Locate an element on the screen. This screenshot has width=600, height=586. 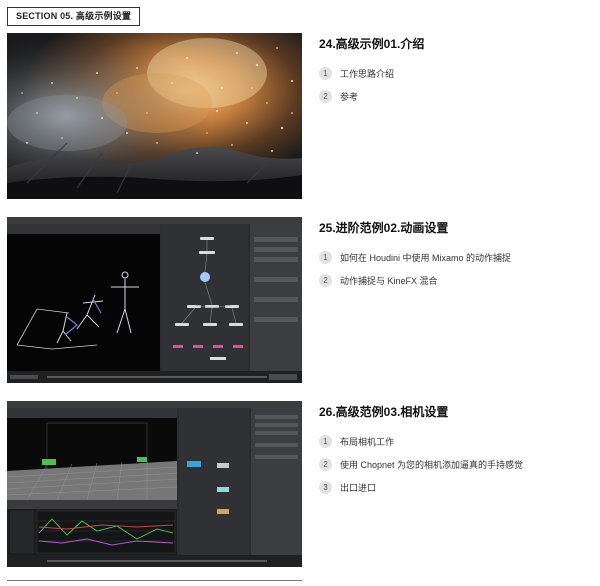
lesson-title: 25.进阶范例02.动画设置 is located at coordinates (456, 227).